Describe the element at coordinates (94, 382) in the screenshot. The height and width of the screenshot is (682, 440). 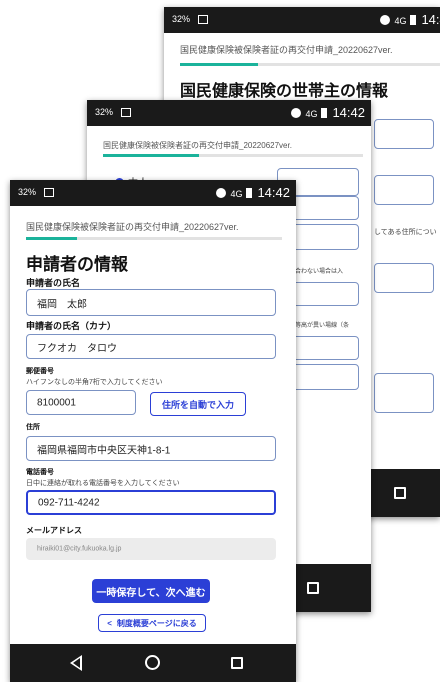
I see `postal-hint: ハイフンなしの半角7桁で入力してください` at that location.